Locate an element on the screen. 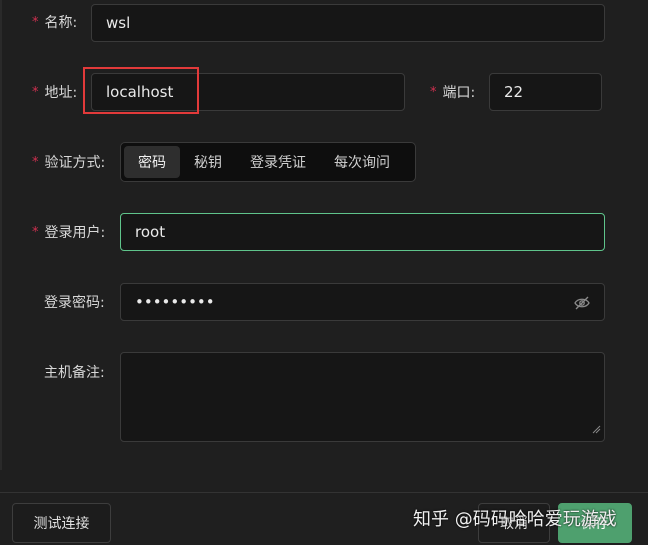 The width and height of the screenshot is (648, 545). password-label-text: 登录密码: is located at coordinates (74, 303).